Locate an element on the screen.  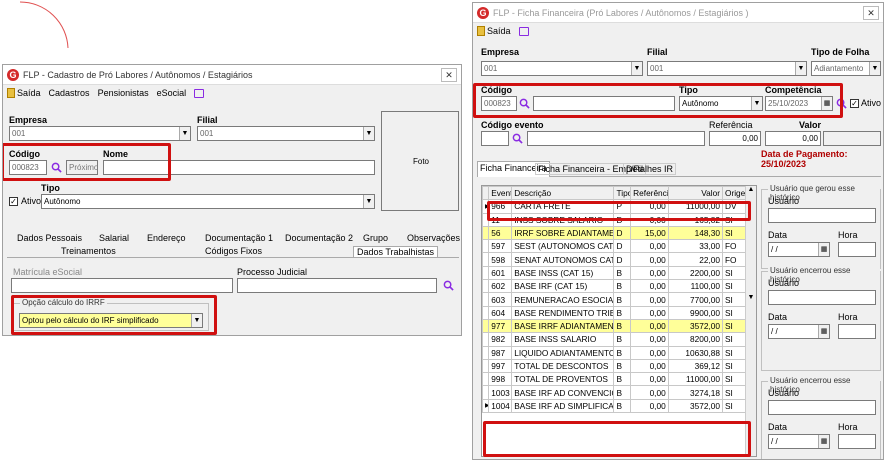
cell-descricao: BASE RENDIMENTO TRIBUT is located at coordinates (563, 312).